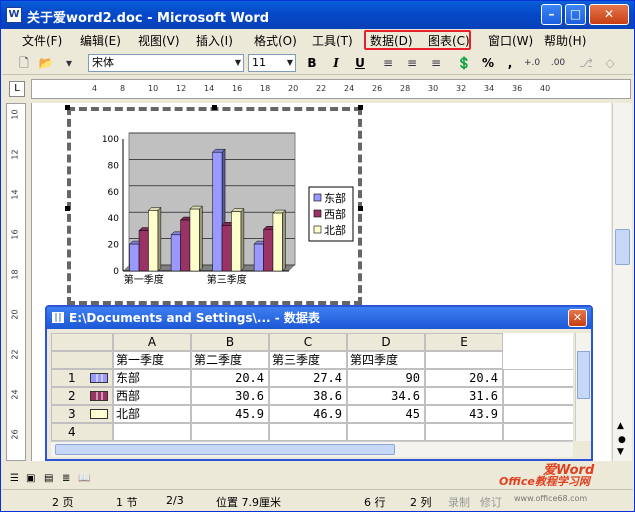 Image resolution: width=635 pixels, height=512 pixels. I want to click on data-cell: 31.6, so click(464, 396).